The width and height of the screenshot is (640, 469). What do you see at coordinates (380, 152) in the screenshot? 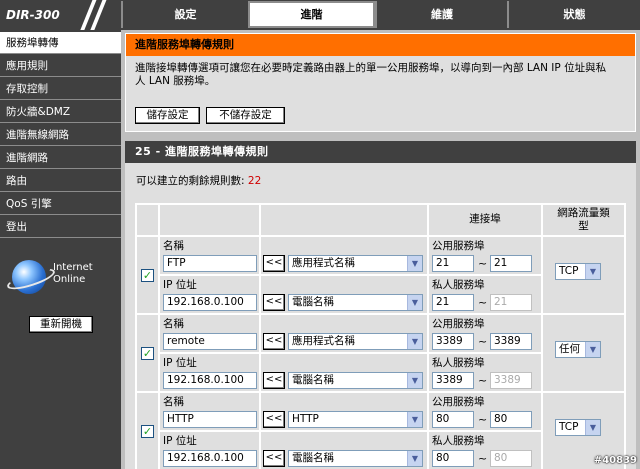
I see `rules-title: 25 - 進階服務埠轉傳規則` at bounding box center [380, 152].